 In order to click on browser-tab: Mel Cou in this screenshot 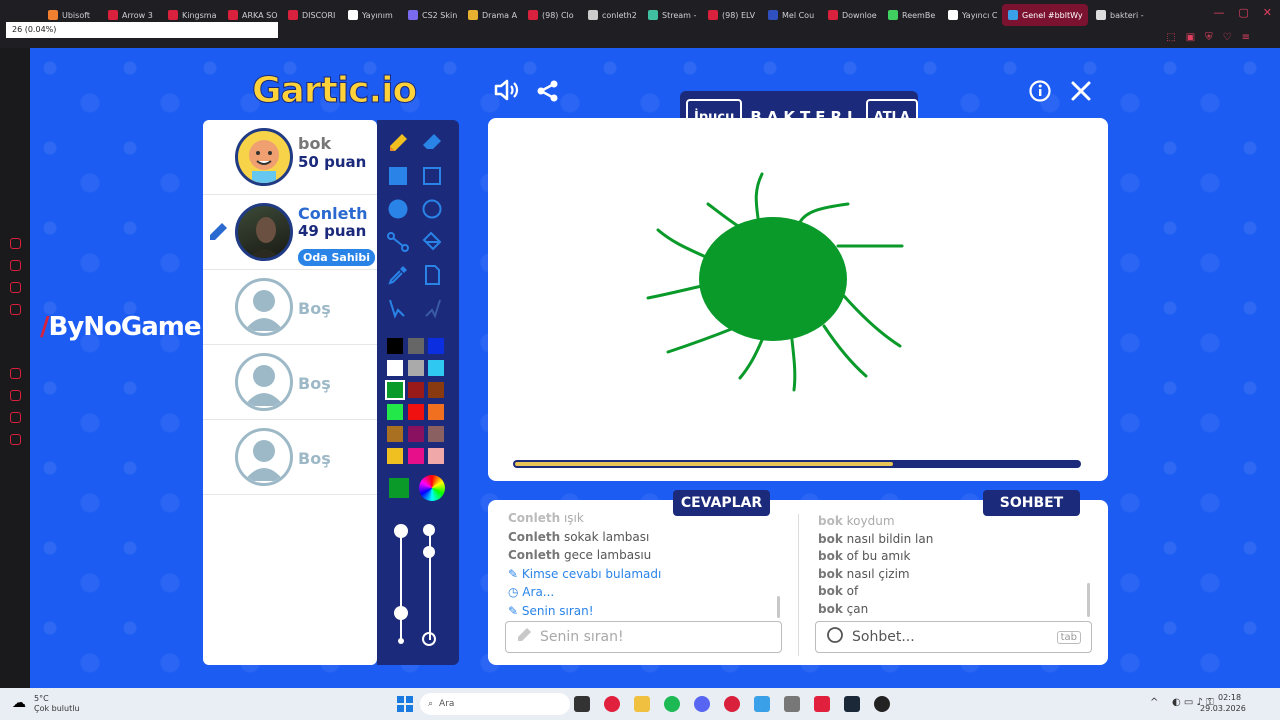, I will do `click(791, 15)`.